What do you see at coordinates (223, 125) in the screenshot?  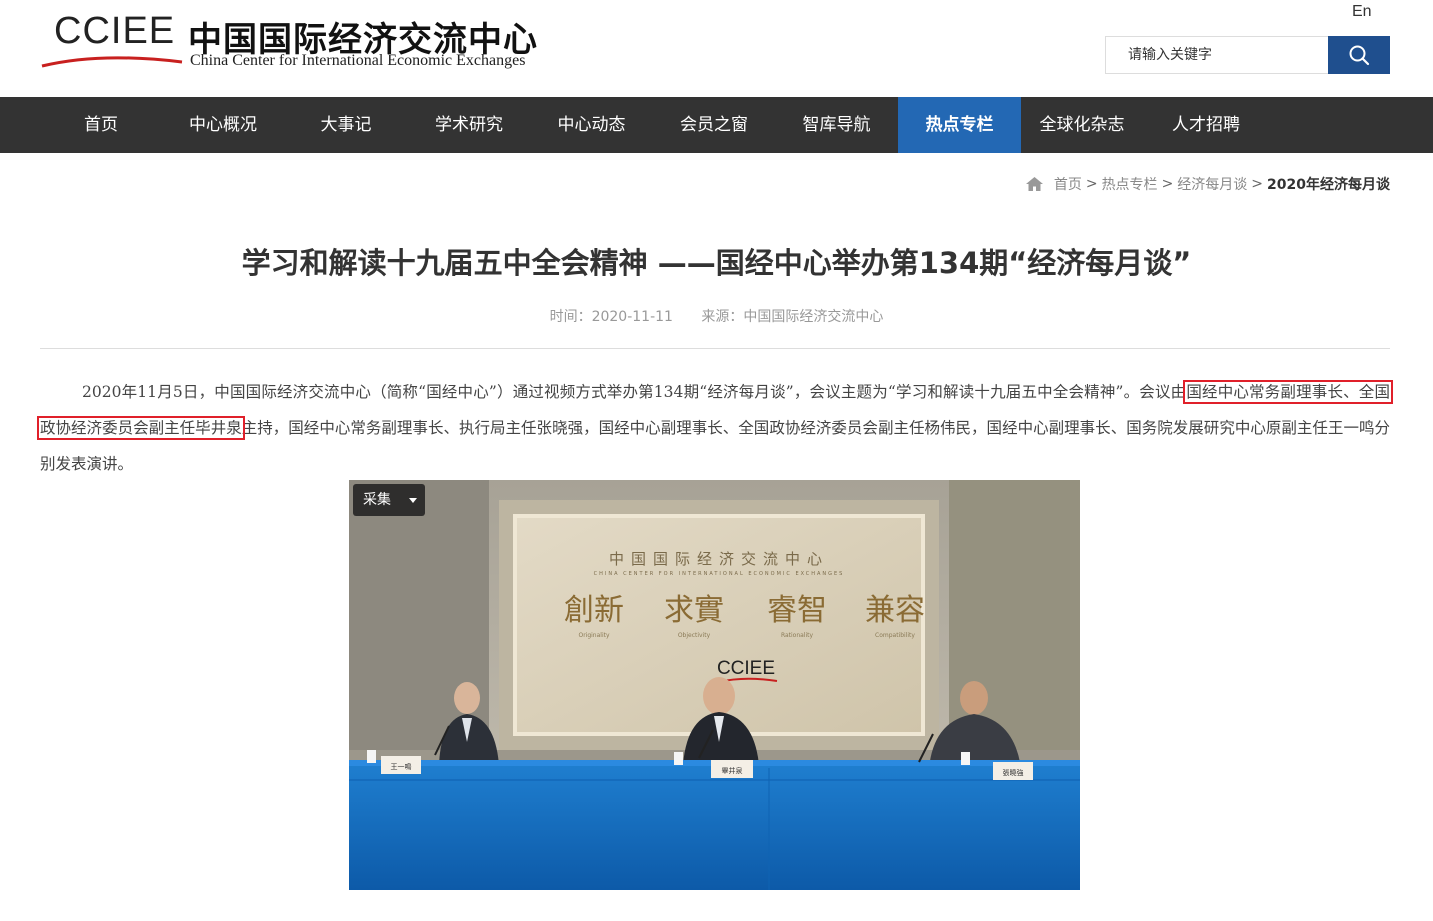 I see `nav-item-about: 中心概况` at bounding box center [223, 125].